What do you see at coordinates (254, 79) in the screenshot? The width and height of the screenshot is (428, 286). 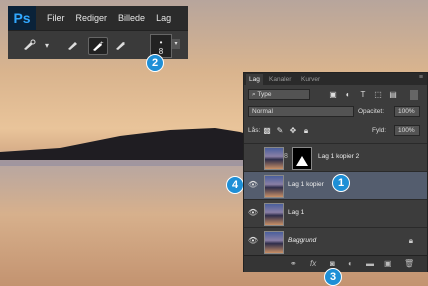 I see `tab-lag: Lag` at bounding box center [254, 79].